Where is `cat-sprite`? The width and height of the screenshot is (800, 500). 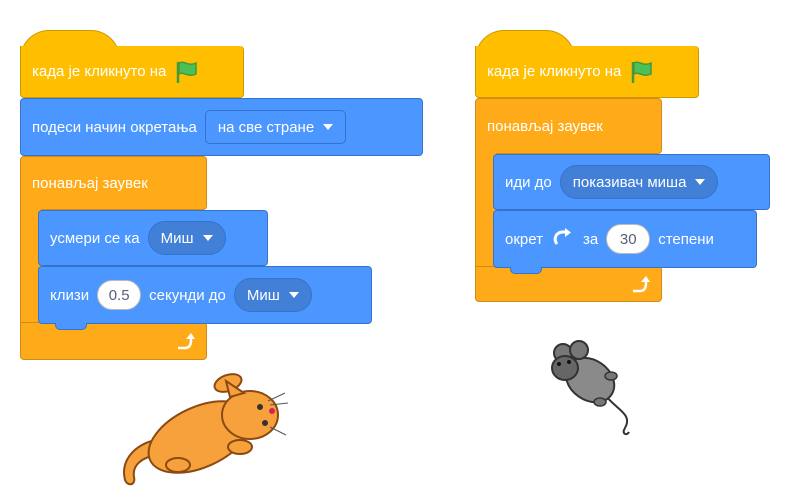
cat-sprite is located at coordinates (206, 429).